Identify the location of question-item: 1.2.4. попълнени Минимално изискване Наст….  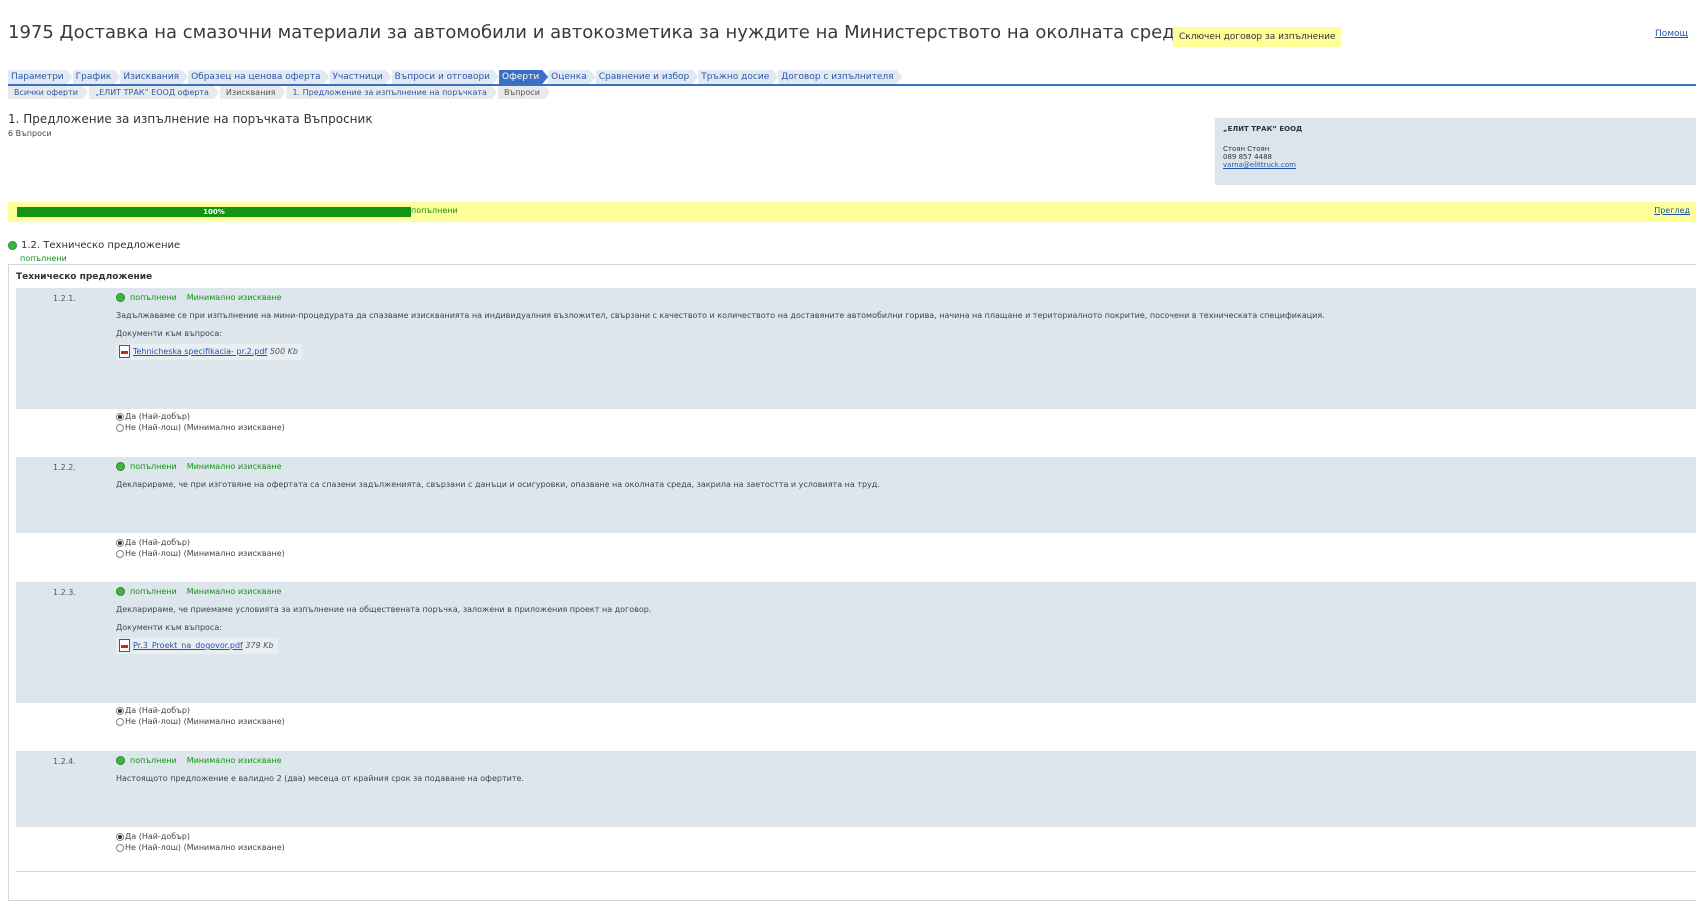
(856, 806).